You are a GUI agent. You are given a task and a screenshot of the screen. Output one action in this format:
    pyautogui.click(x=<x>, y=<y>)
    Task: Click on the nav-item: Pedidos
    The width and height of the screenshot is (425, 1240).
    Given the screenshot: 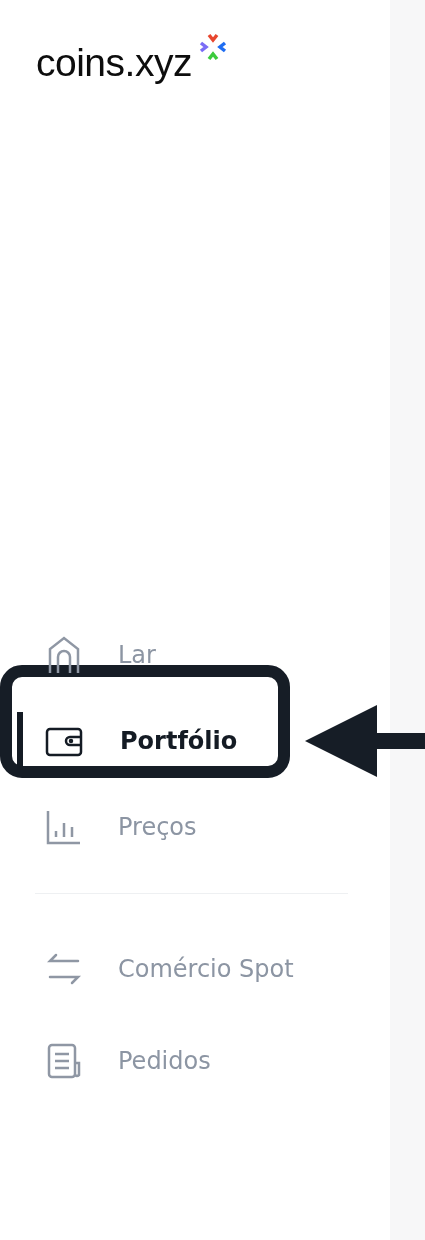 What is the action you would take?
    pyautogui.click(x=195, y=1061)
    